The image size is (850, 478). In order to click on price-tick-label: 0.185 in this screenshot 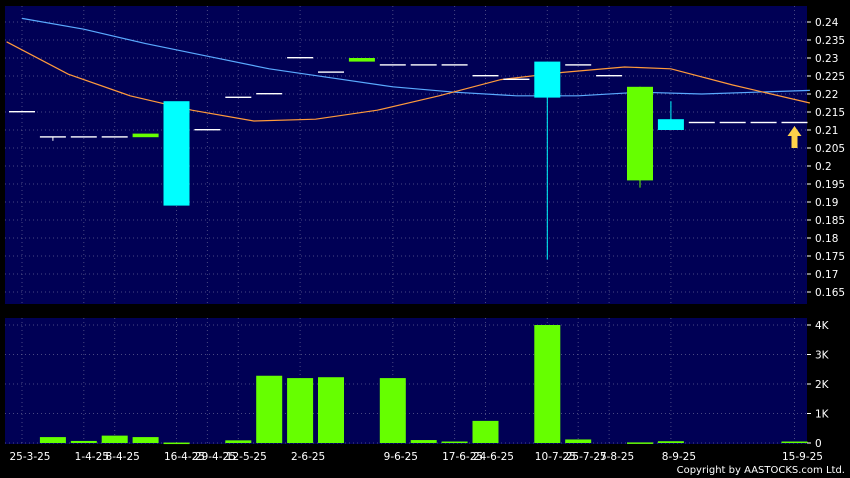, I will do `click(830, 221)`.